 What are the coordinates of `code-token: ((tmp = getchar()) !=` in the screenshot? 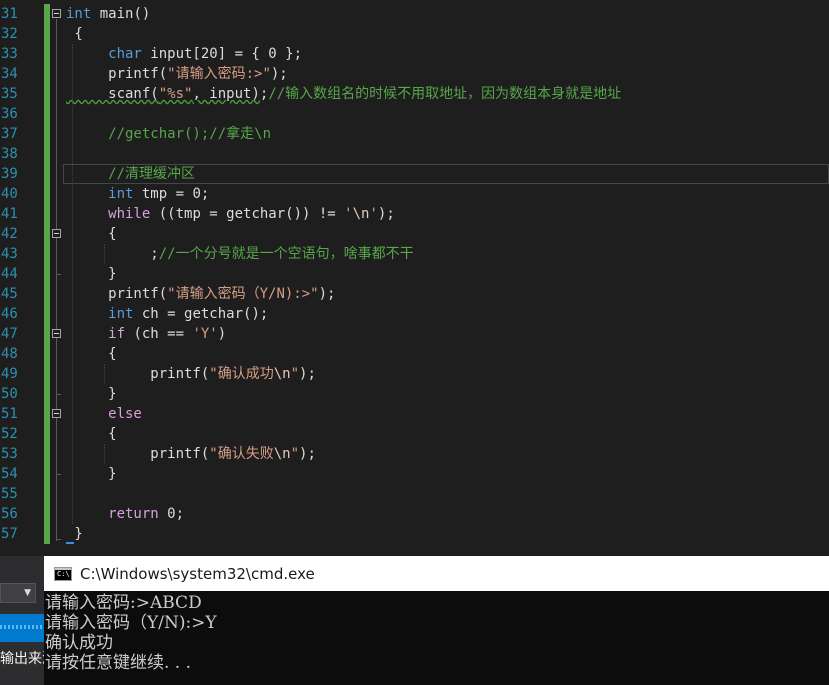 It's located at (247, 214).